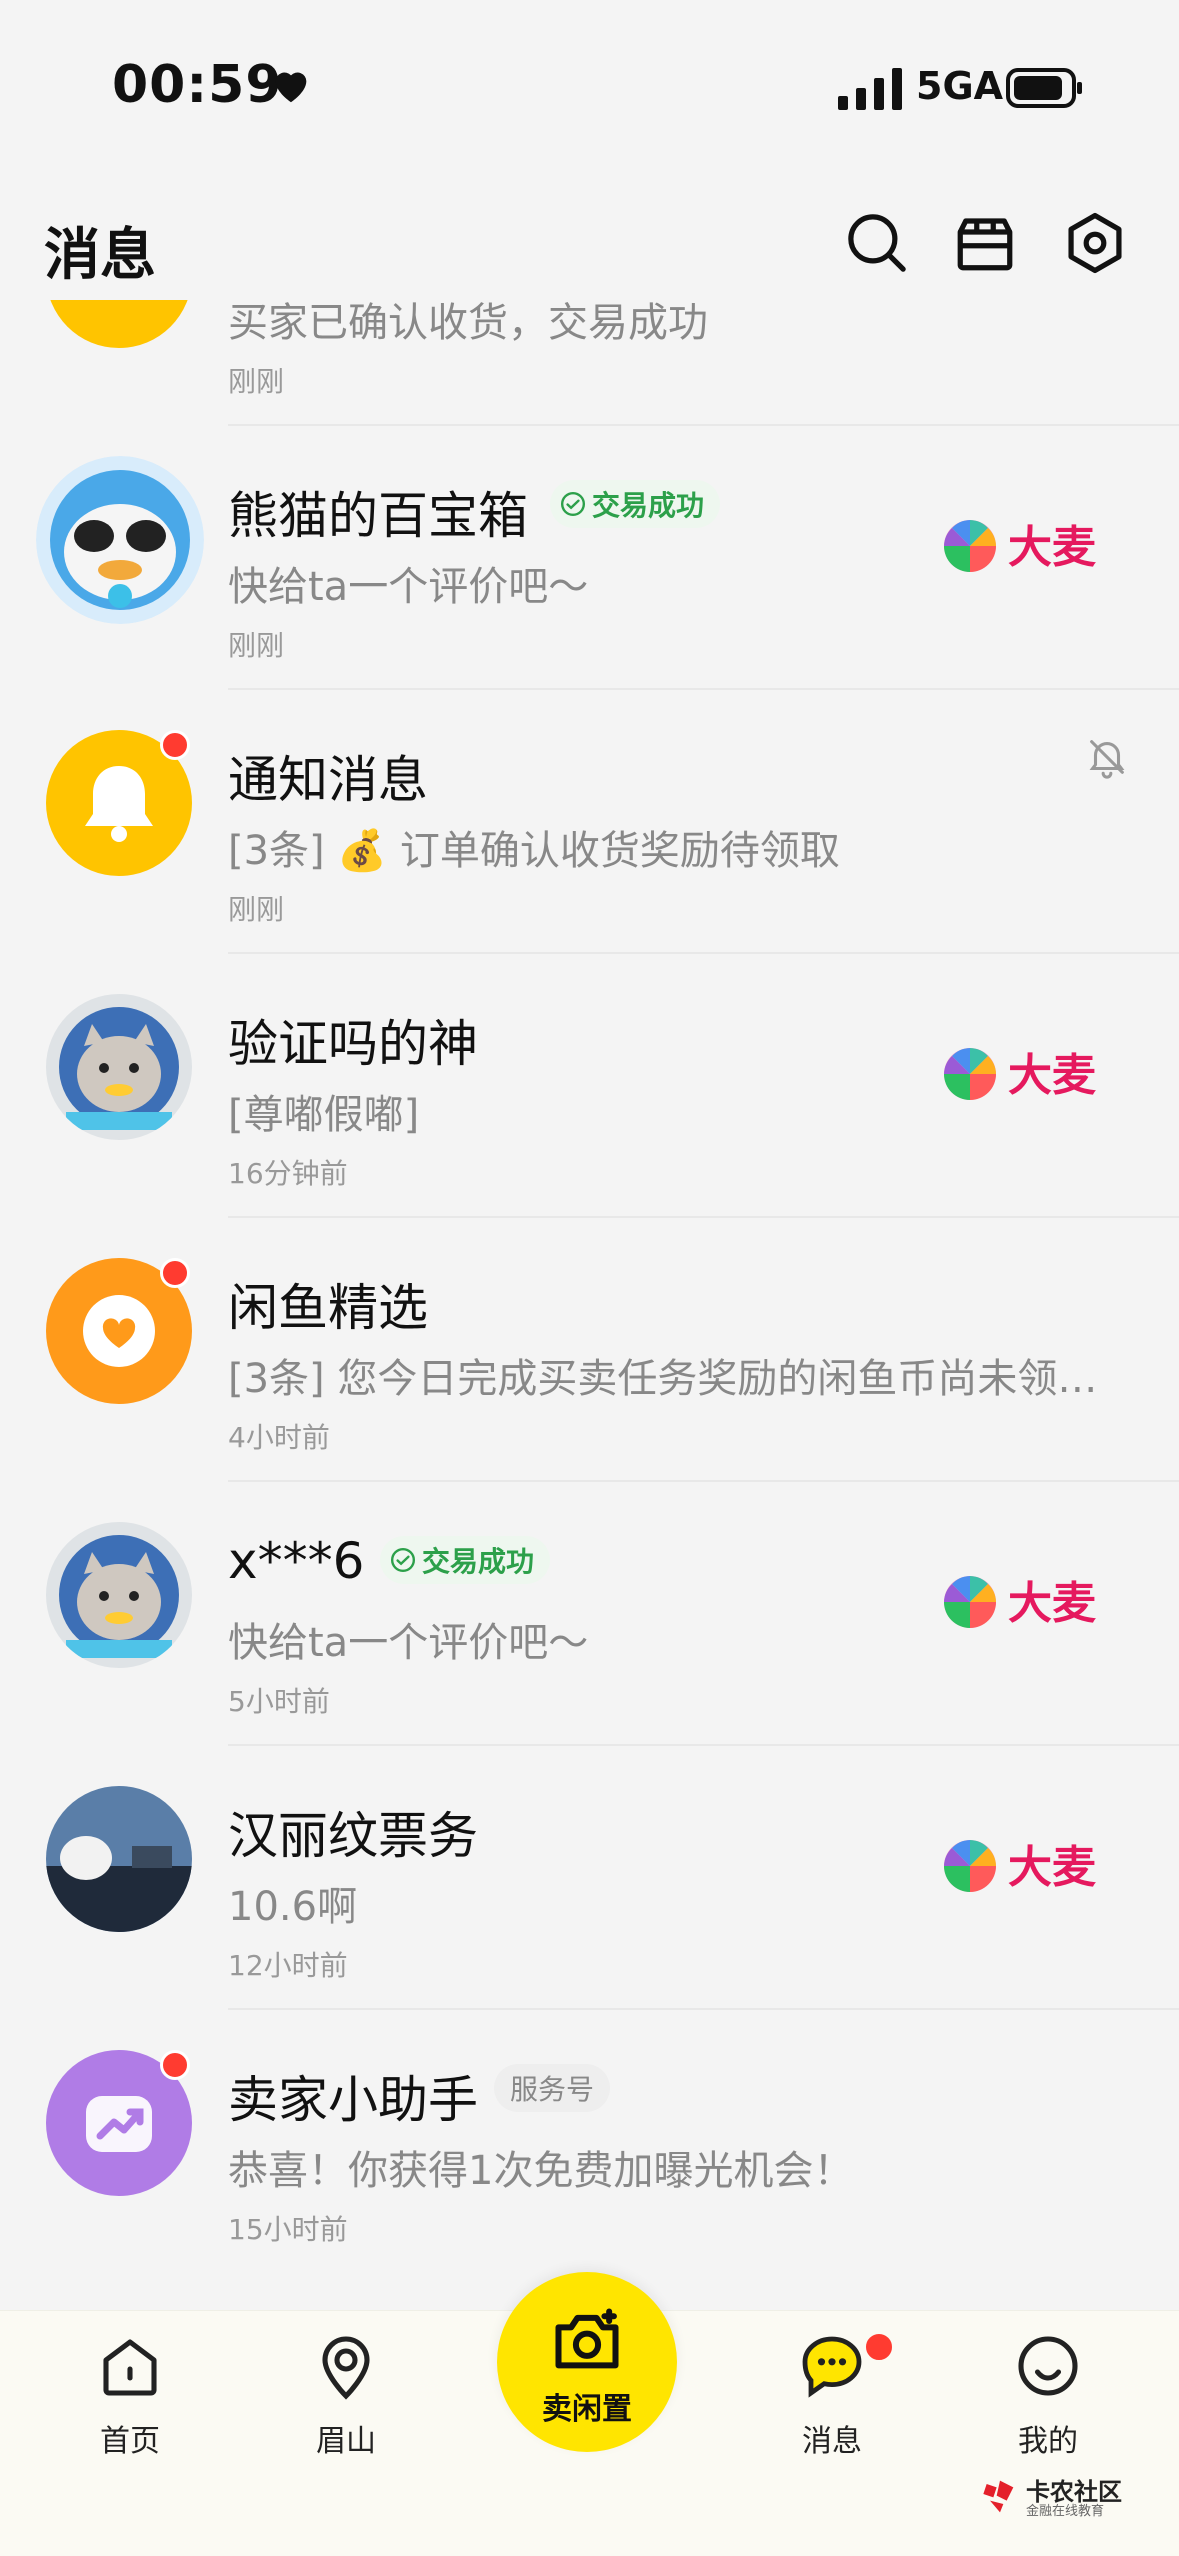  Describe the element at coordinates (1107, 759) in the screenshot. I see `mute-bell-icon` at that location.